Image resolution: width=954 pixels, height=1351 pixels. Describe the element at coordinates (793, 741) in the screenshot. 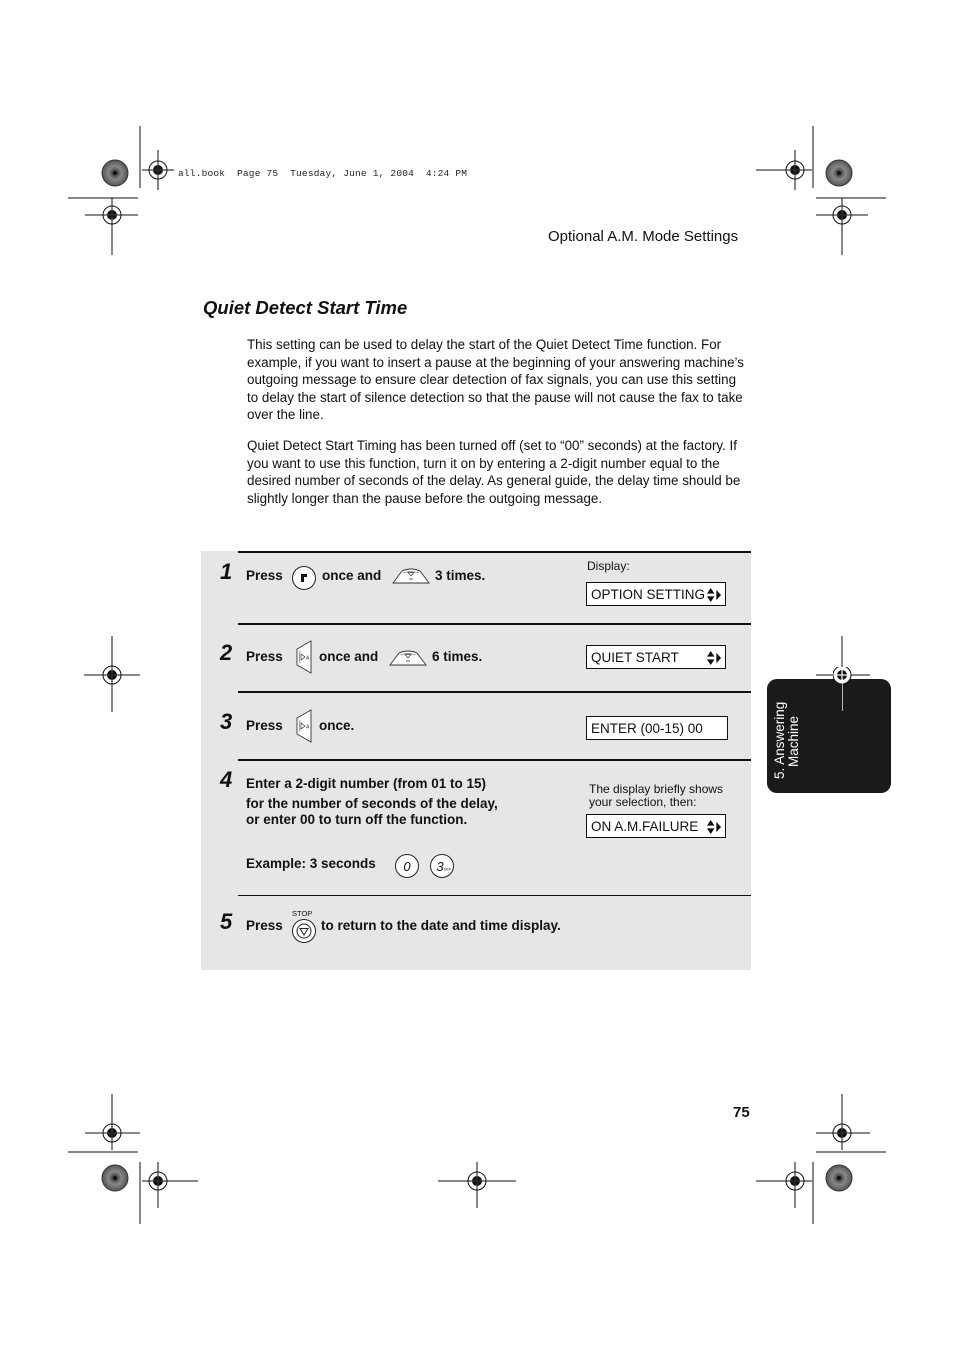

I see `chapter-tab-line-2: Machine` at that location.